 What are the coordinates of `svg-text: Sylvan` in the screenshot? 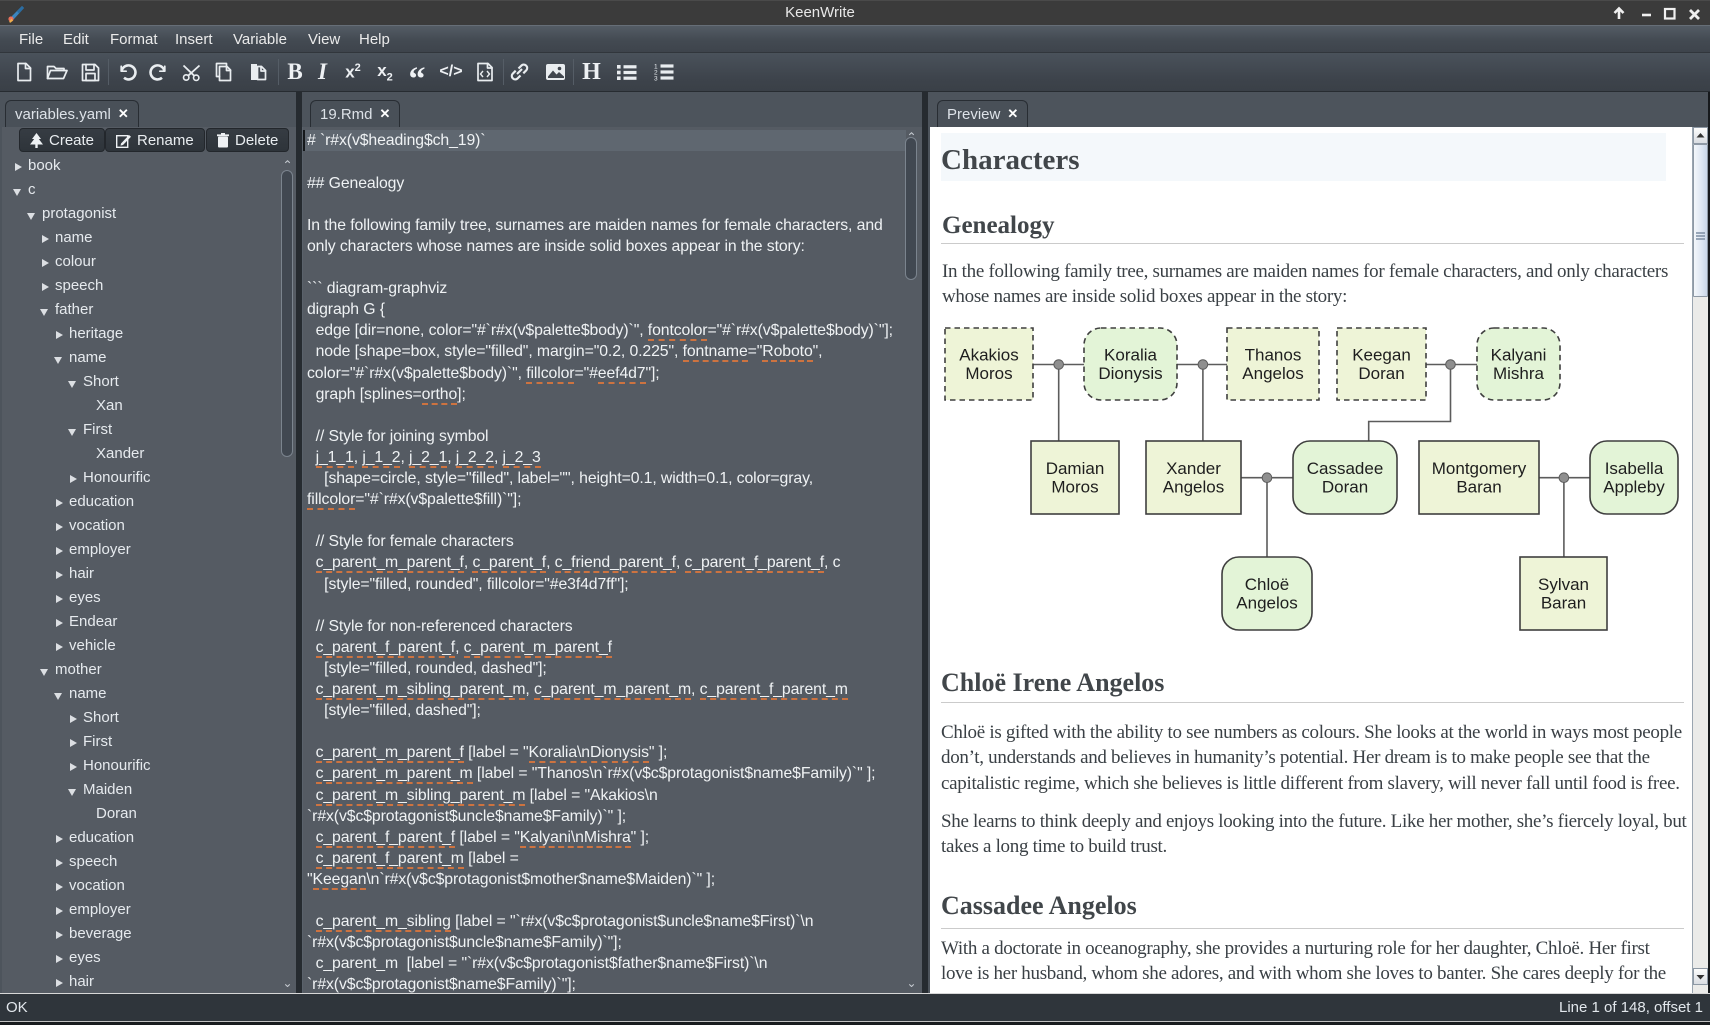 It's located at (1563, 584).